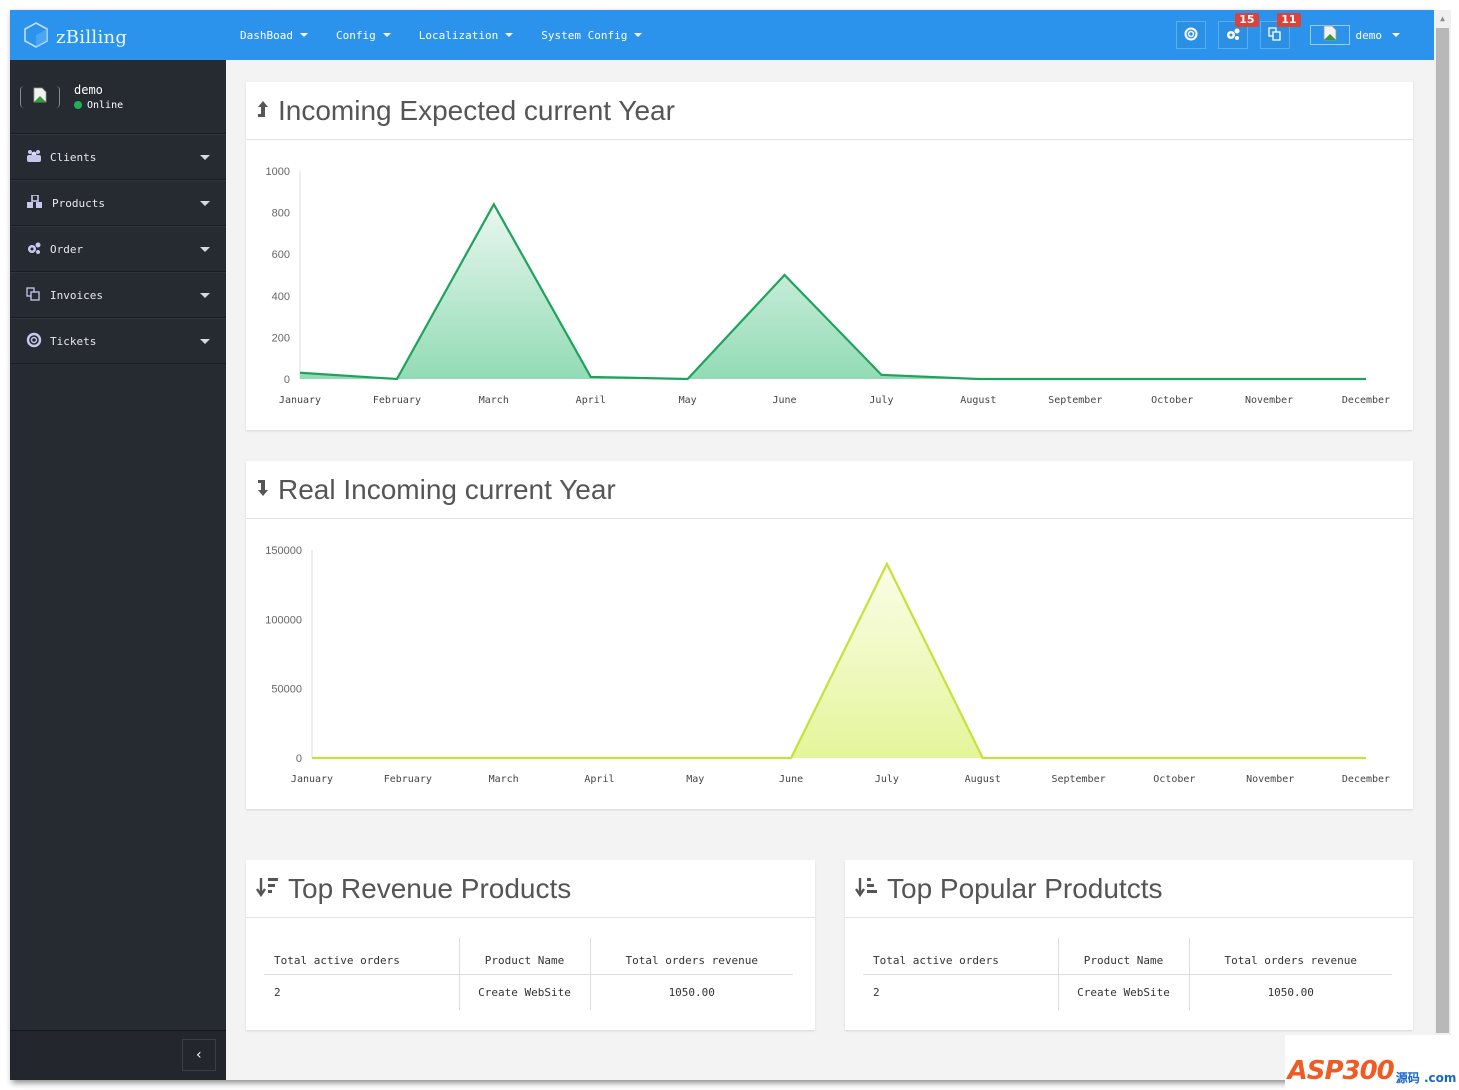 Image resolution: width=1459 pixels, height=1090 pixels. I want to click on x-tick-label: October, so click(1172, 400).